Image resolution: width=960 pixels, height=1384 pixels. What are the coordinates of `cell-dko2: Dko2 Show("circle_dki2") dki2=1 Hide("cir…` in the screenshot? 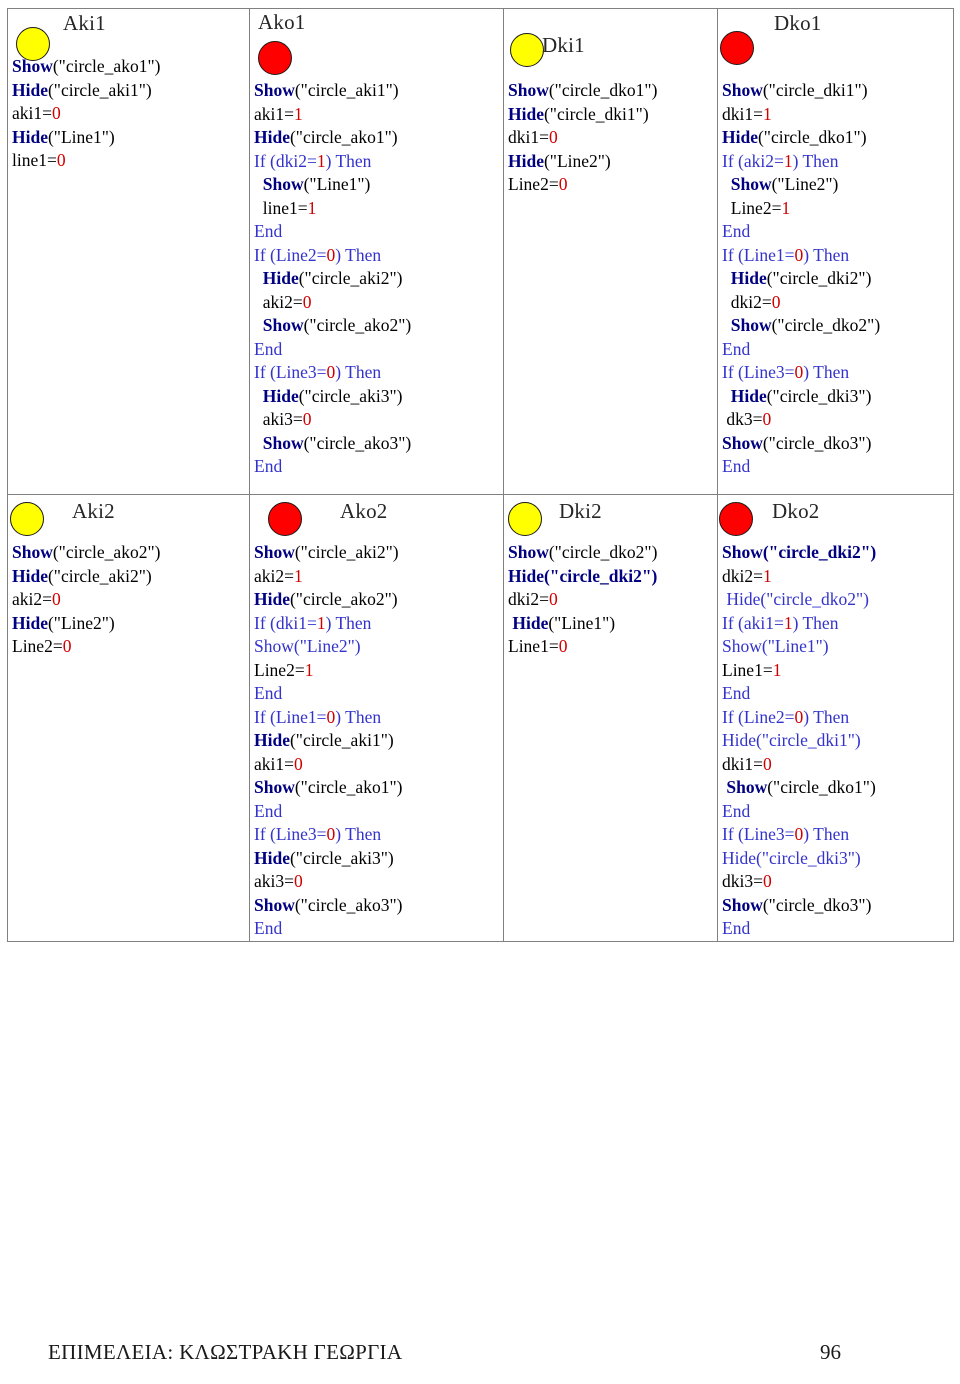 It's located at (835, 718).